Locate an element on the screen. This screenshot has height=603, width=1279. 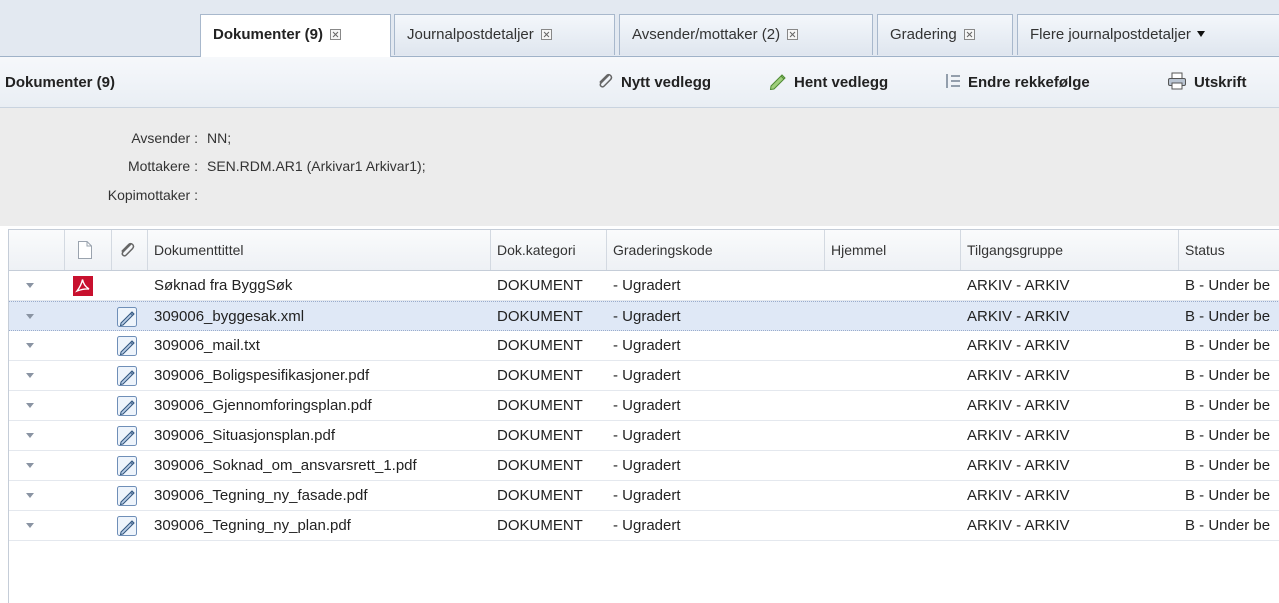
document-icon is located at coordinates (85, 250).